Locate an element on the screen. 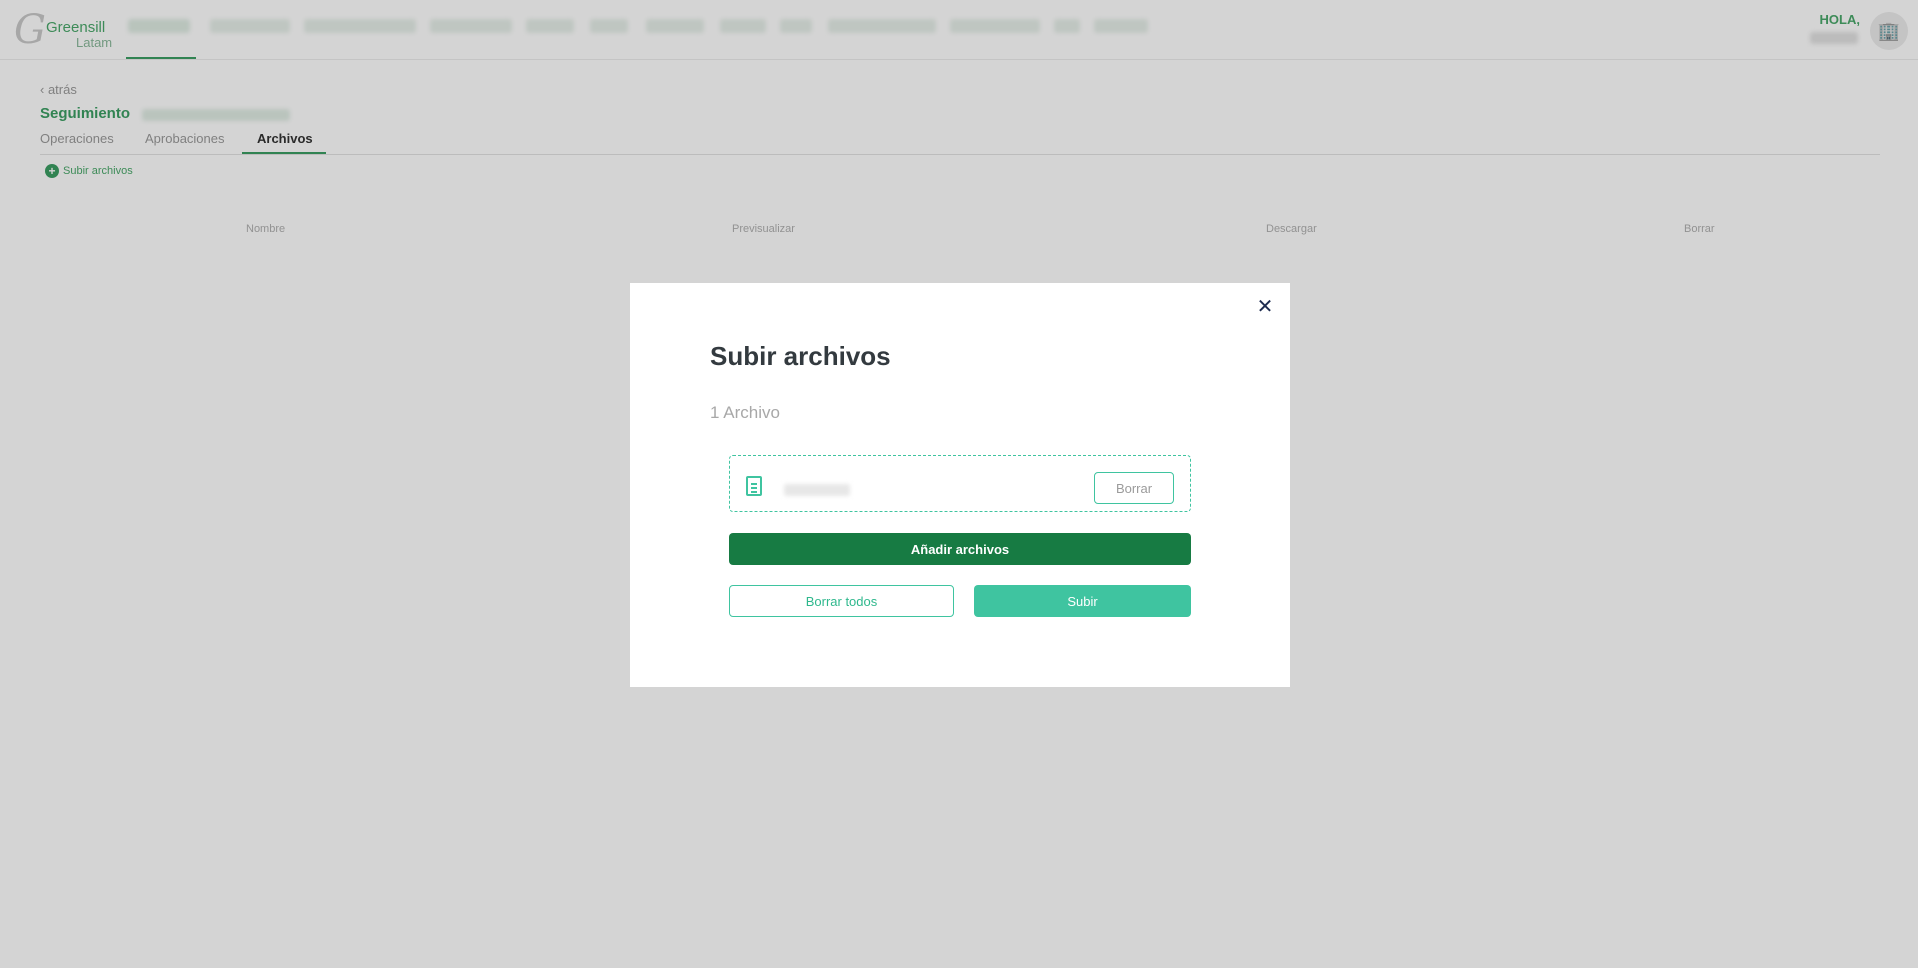  file-count: 1 Archivo is located at coordinates (745, 412).